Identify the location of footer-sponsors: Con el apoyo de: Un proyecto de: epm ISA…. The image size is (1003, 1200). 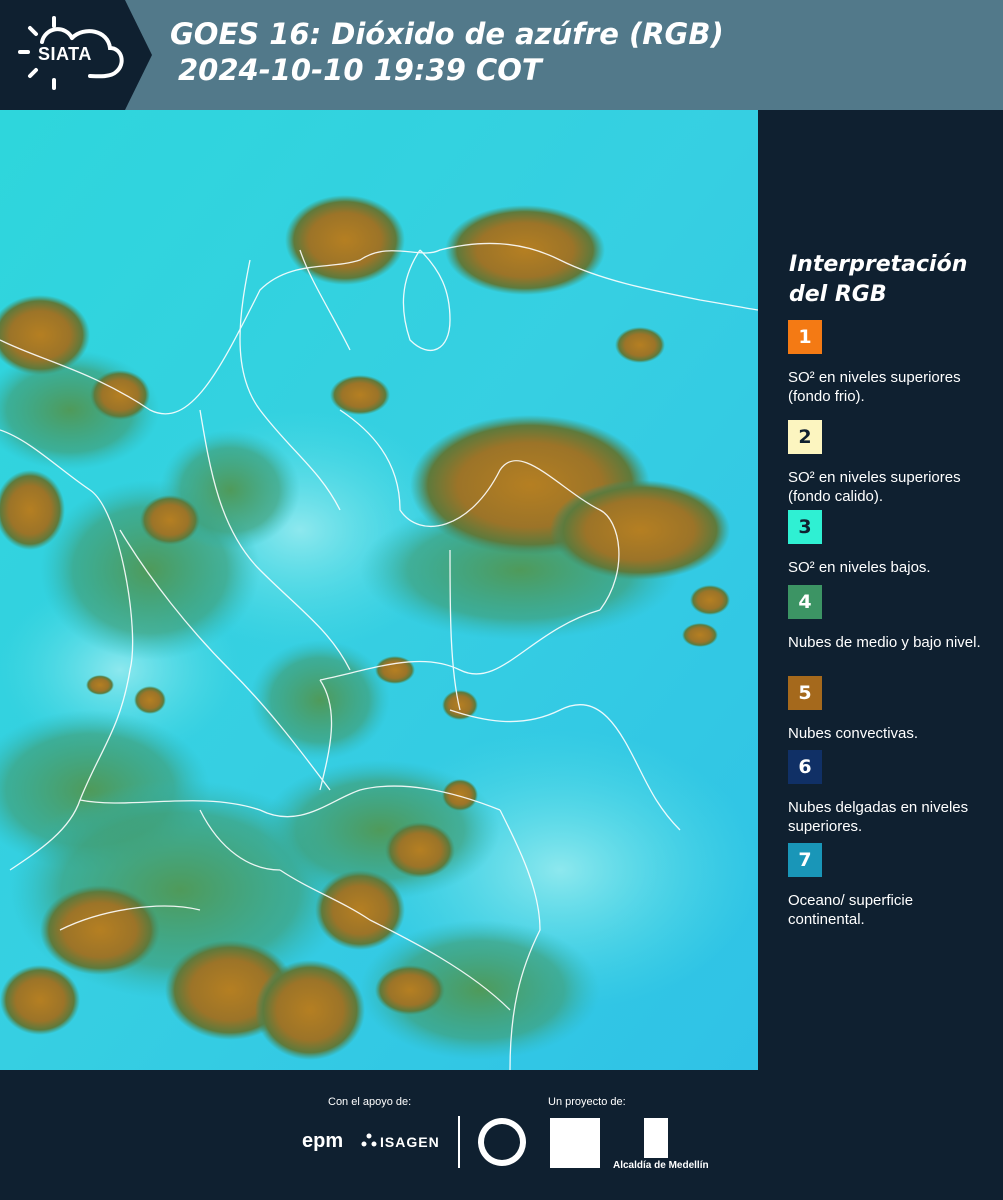
(501, 1135).